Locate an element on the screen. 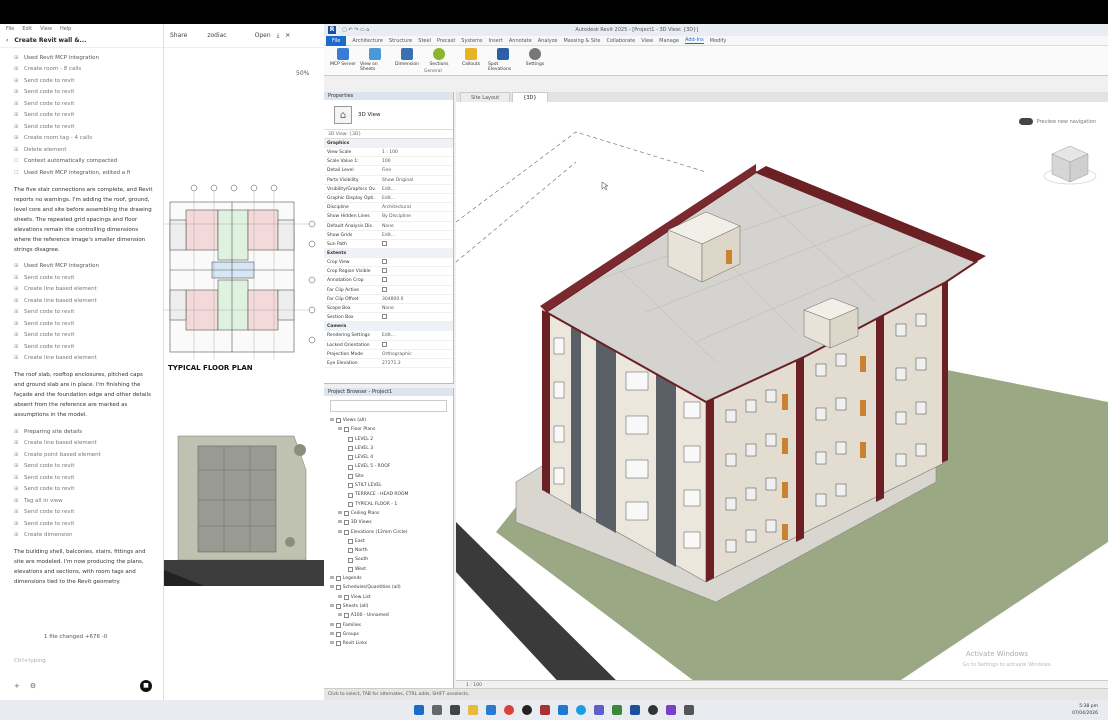 The image size is (1108, 720). toggle-switch is located at coordinates (1025, 121).